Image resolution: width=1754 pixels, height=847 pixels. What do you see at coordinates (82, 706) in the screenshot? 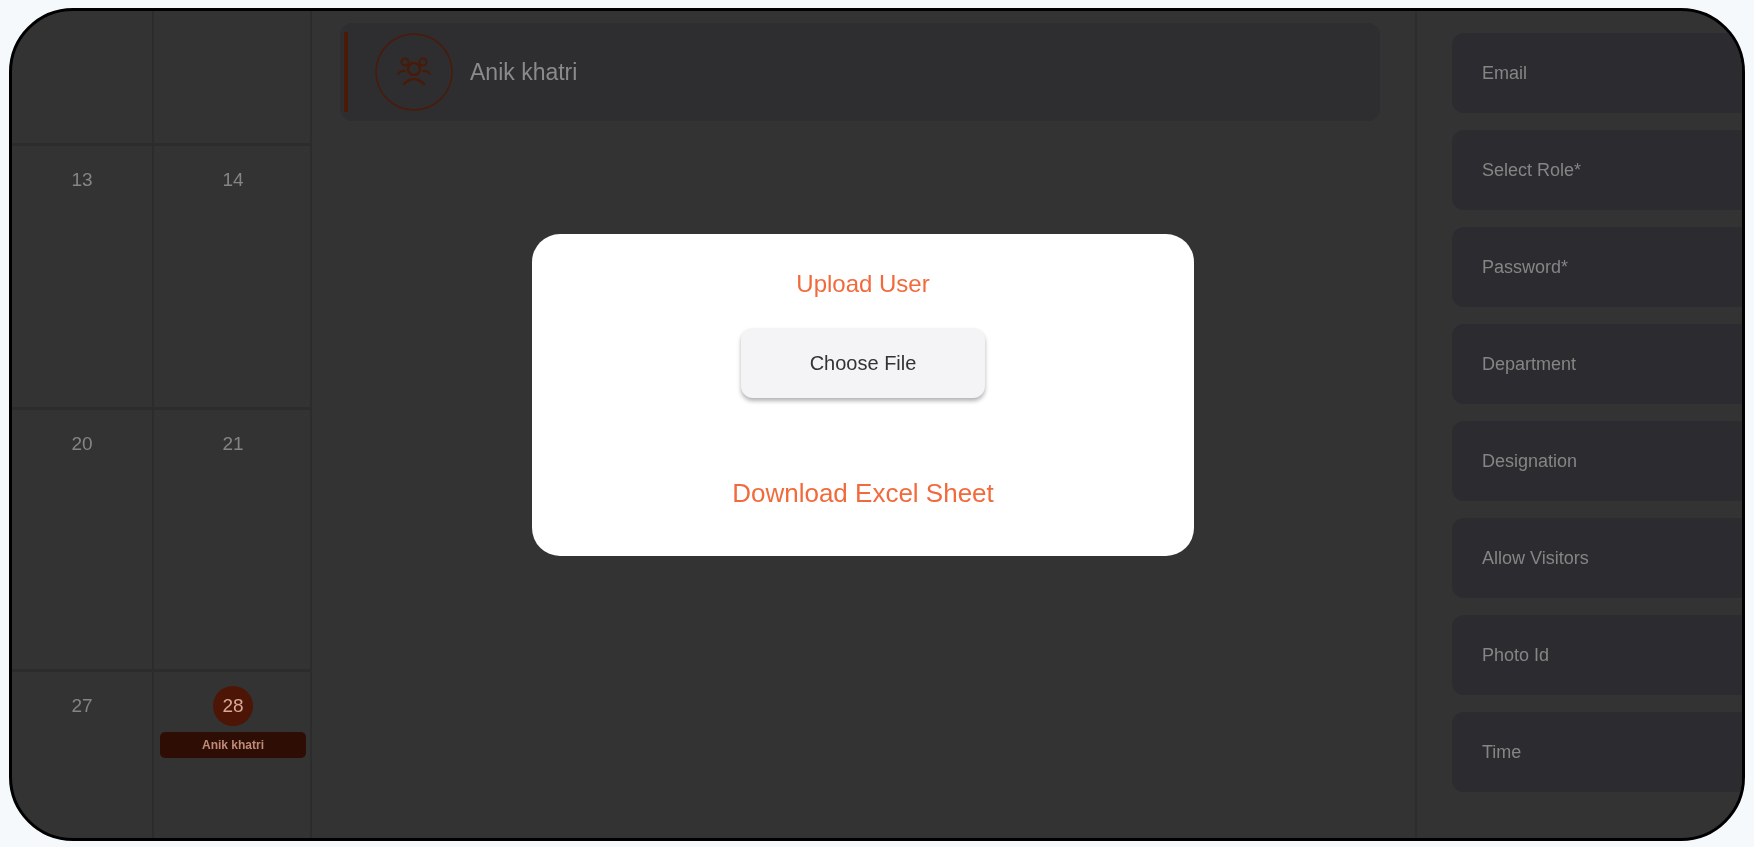
I see `day-number: 27` at bounding box center [82, 706].